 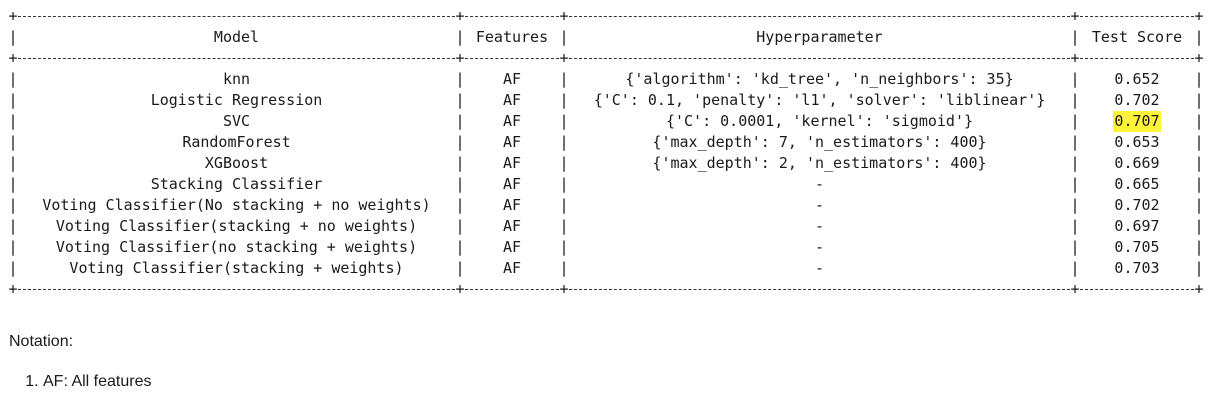 I want to click on highlighted-score: 0.707, so click(x=1137, y=121).